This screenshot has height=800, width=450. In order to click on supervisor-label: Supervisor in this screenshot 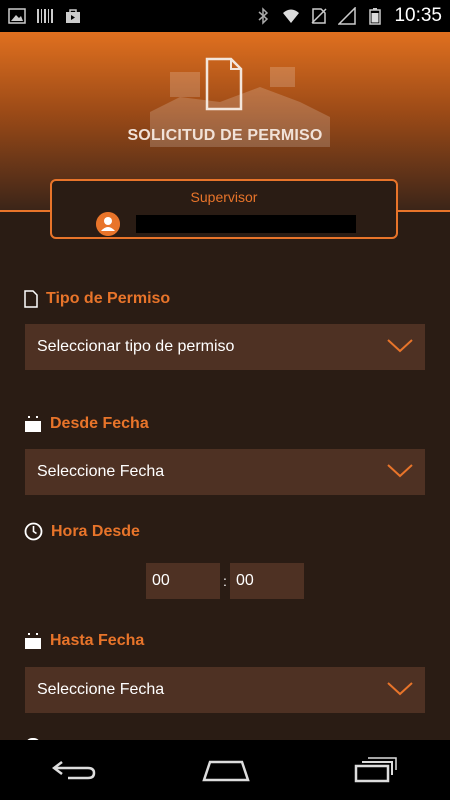, I will do `click(224, 197)`.